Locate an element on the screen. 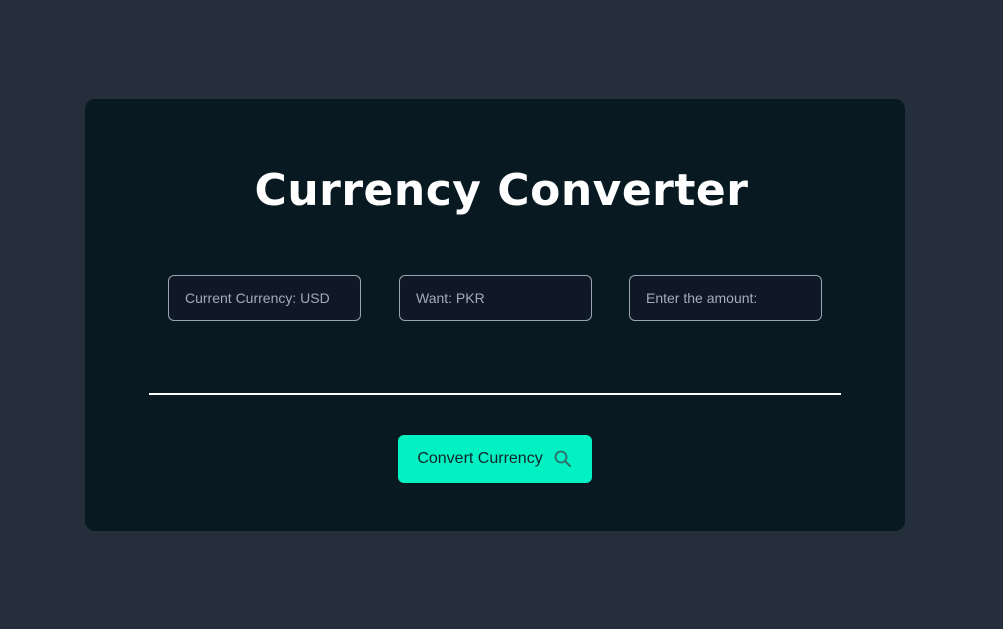 The height and width of the screenshot is (629, 1003). target-currency-input is located at coordinates (495, 298).